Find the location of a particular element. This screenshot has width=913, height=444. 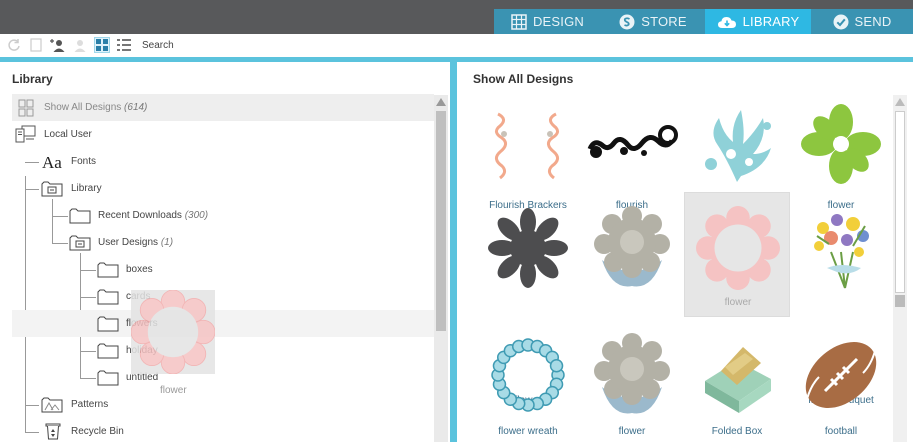

fonts-icon: Aa is located at coordinates (52, 162).